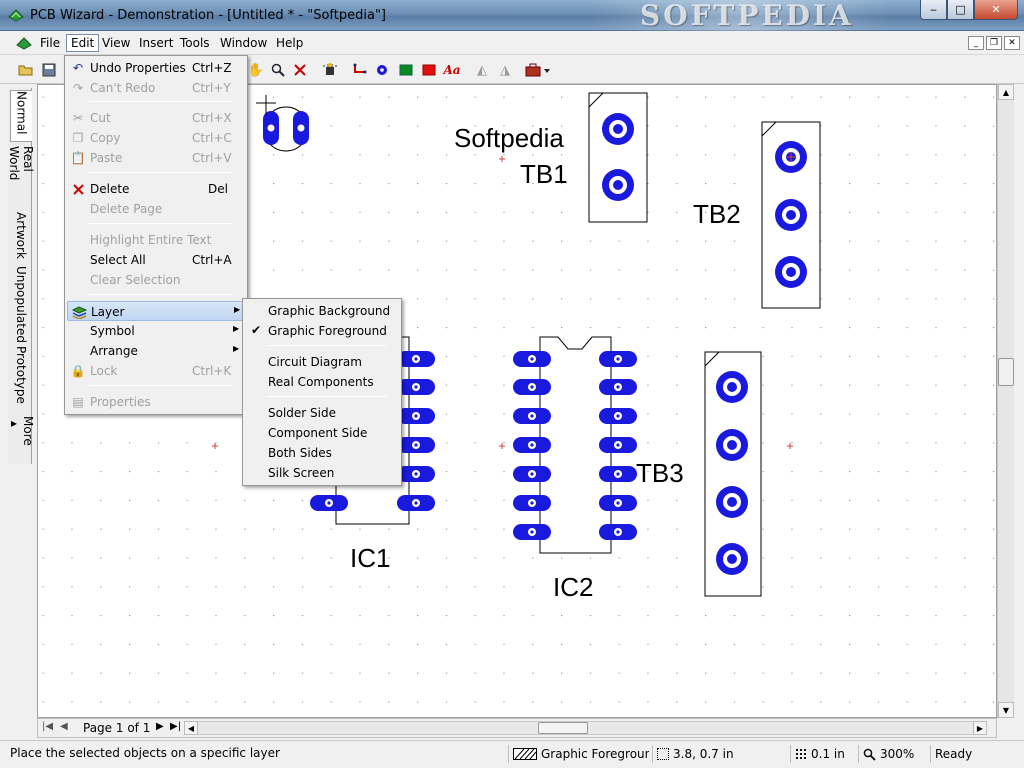 Image resolution: width=1024 pixels, height=768 pixels. Describe the element at coordinates (322, 453) in the screenshot. I see `layer-both-sides: Both Sides` at that location.